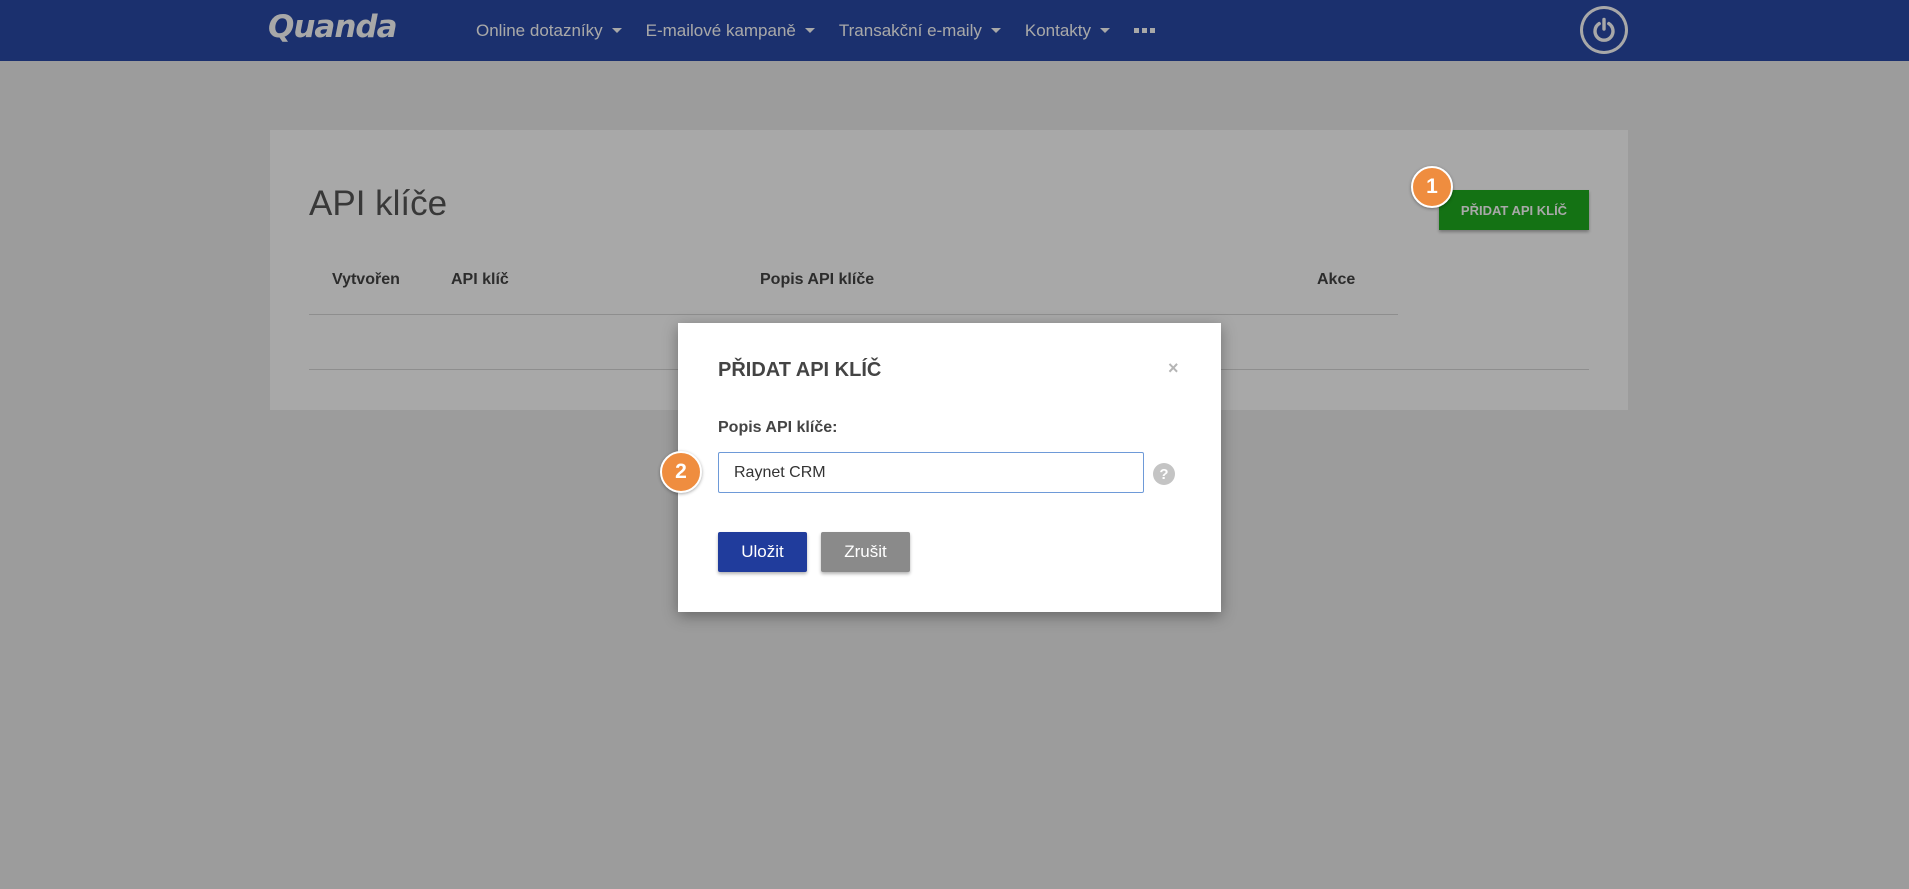 Image resolution: width=1909 pixels, height=889 pixels. What do you see at coordinates (1173, 368) in the screenshot?
I see `close-icon: ×` at bounding box center [1173, 368].